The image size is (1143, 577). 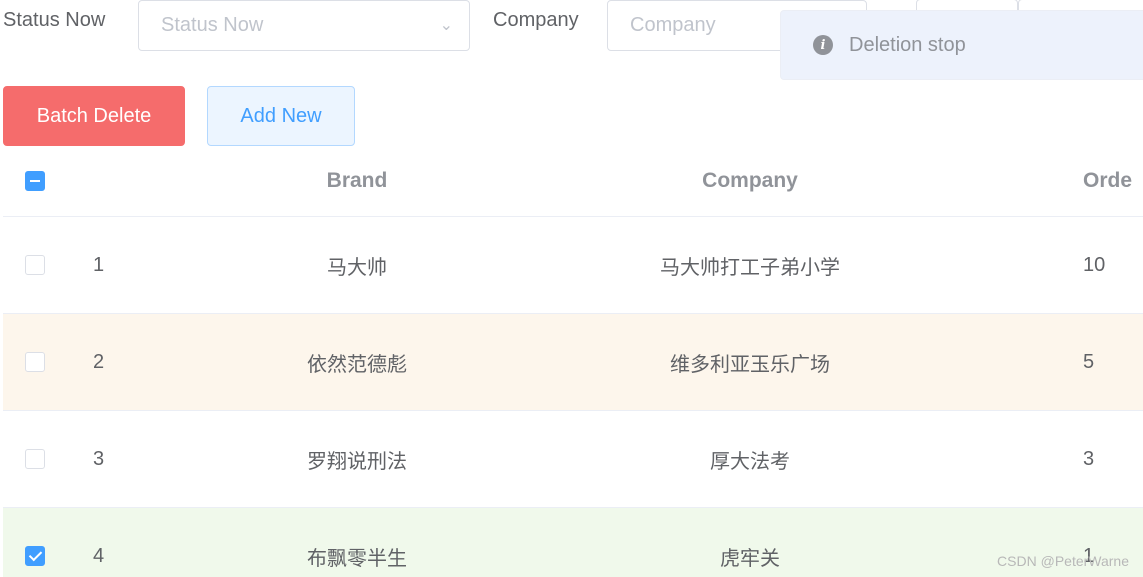 What do you see at coordinates (99, 264) in the screenshot?
I see `row-index: 1` at bounding box center [99, 264].